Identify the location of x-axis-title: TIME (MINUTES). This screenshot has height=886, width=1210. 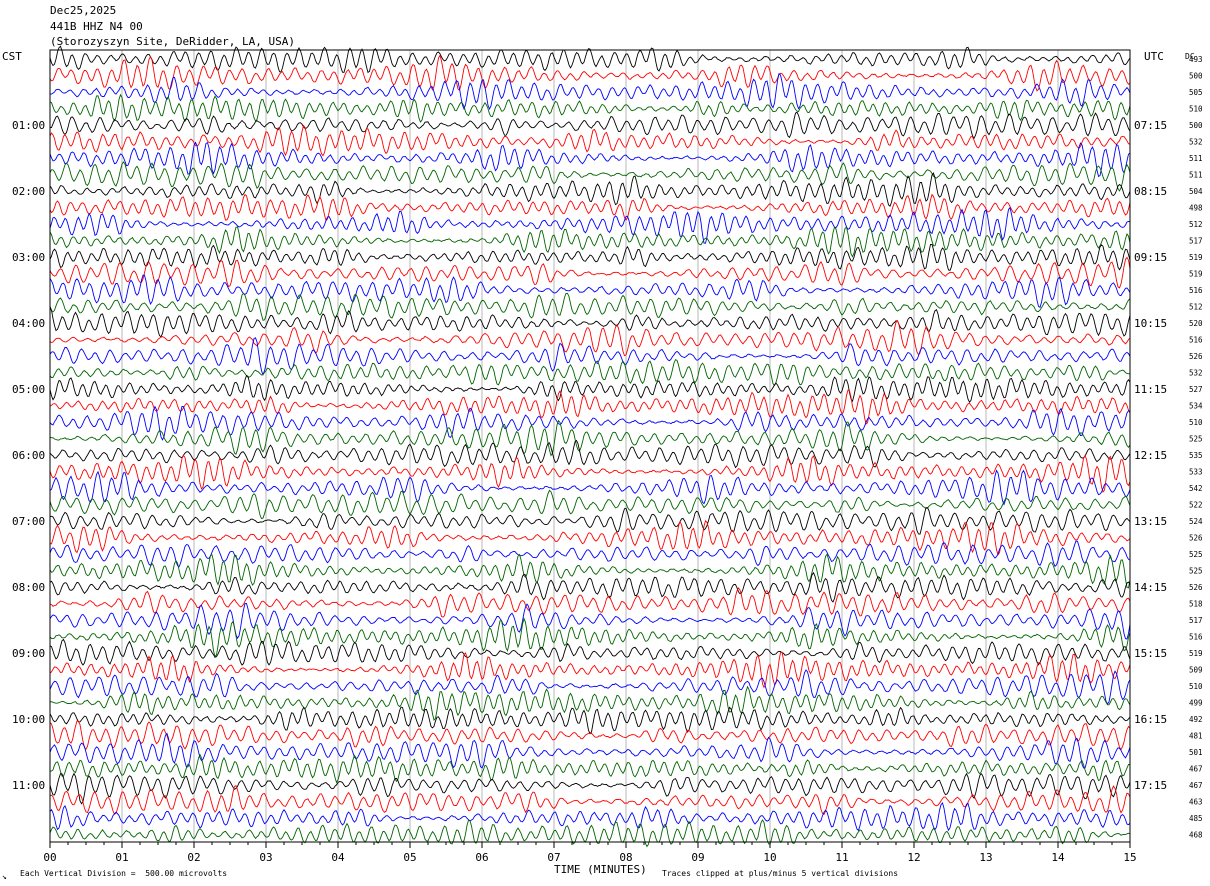
(600, 869).